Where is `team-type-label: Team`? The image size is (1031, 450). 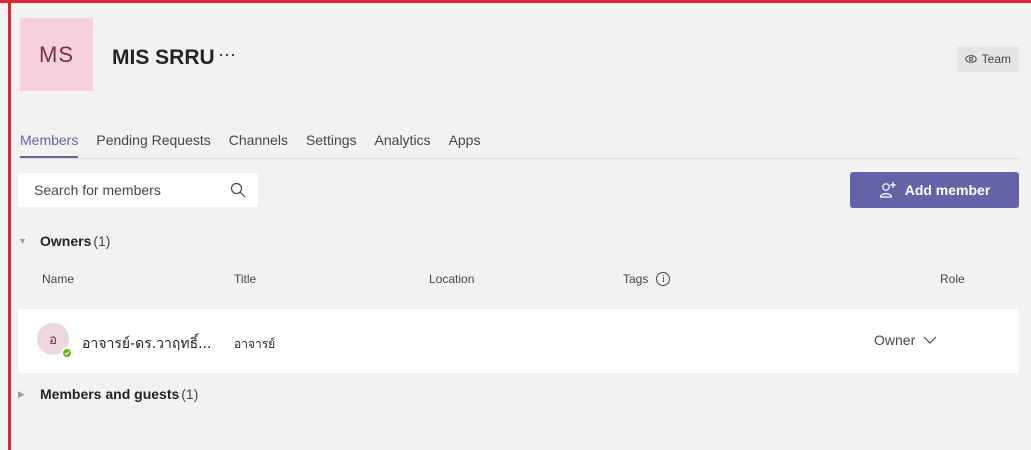
team-type-label: Team is located at coordinates (996, 59).